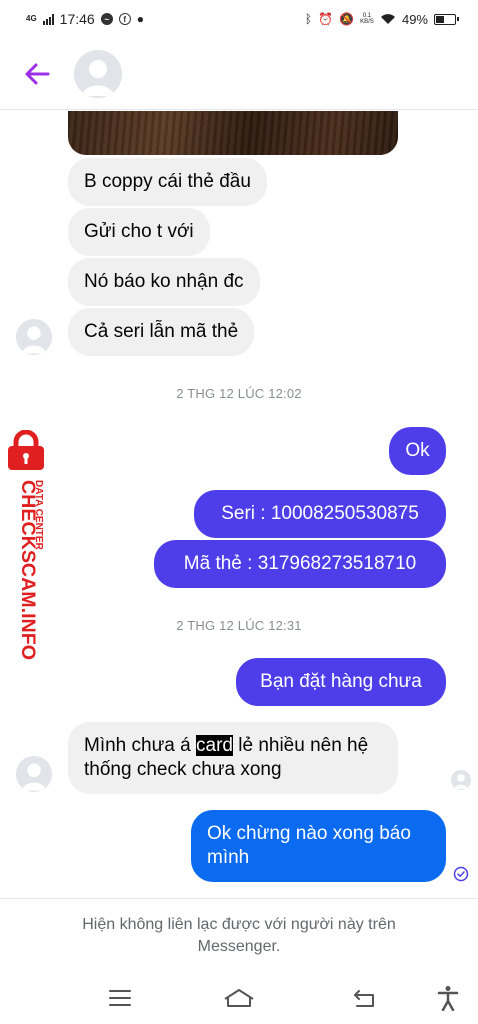 Image resolution: width=478 pixels, height=1024 pixels. I want to click on checkscam-watermark: CHECKSCAM.INFO DATA CENTER, so click(27, 545).